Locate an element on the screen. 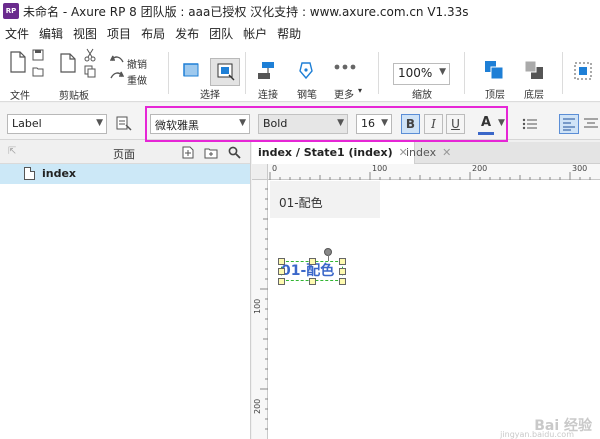 The height and width of the screenshot is (439, 600). resize-handle-l is located at coordinates (281, 271).